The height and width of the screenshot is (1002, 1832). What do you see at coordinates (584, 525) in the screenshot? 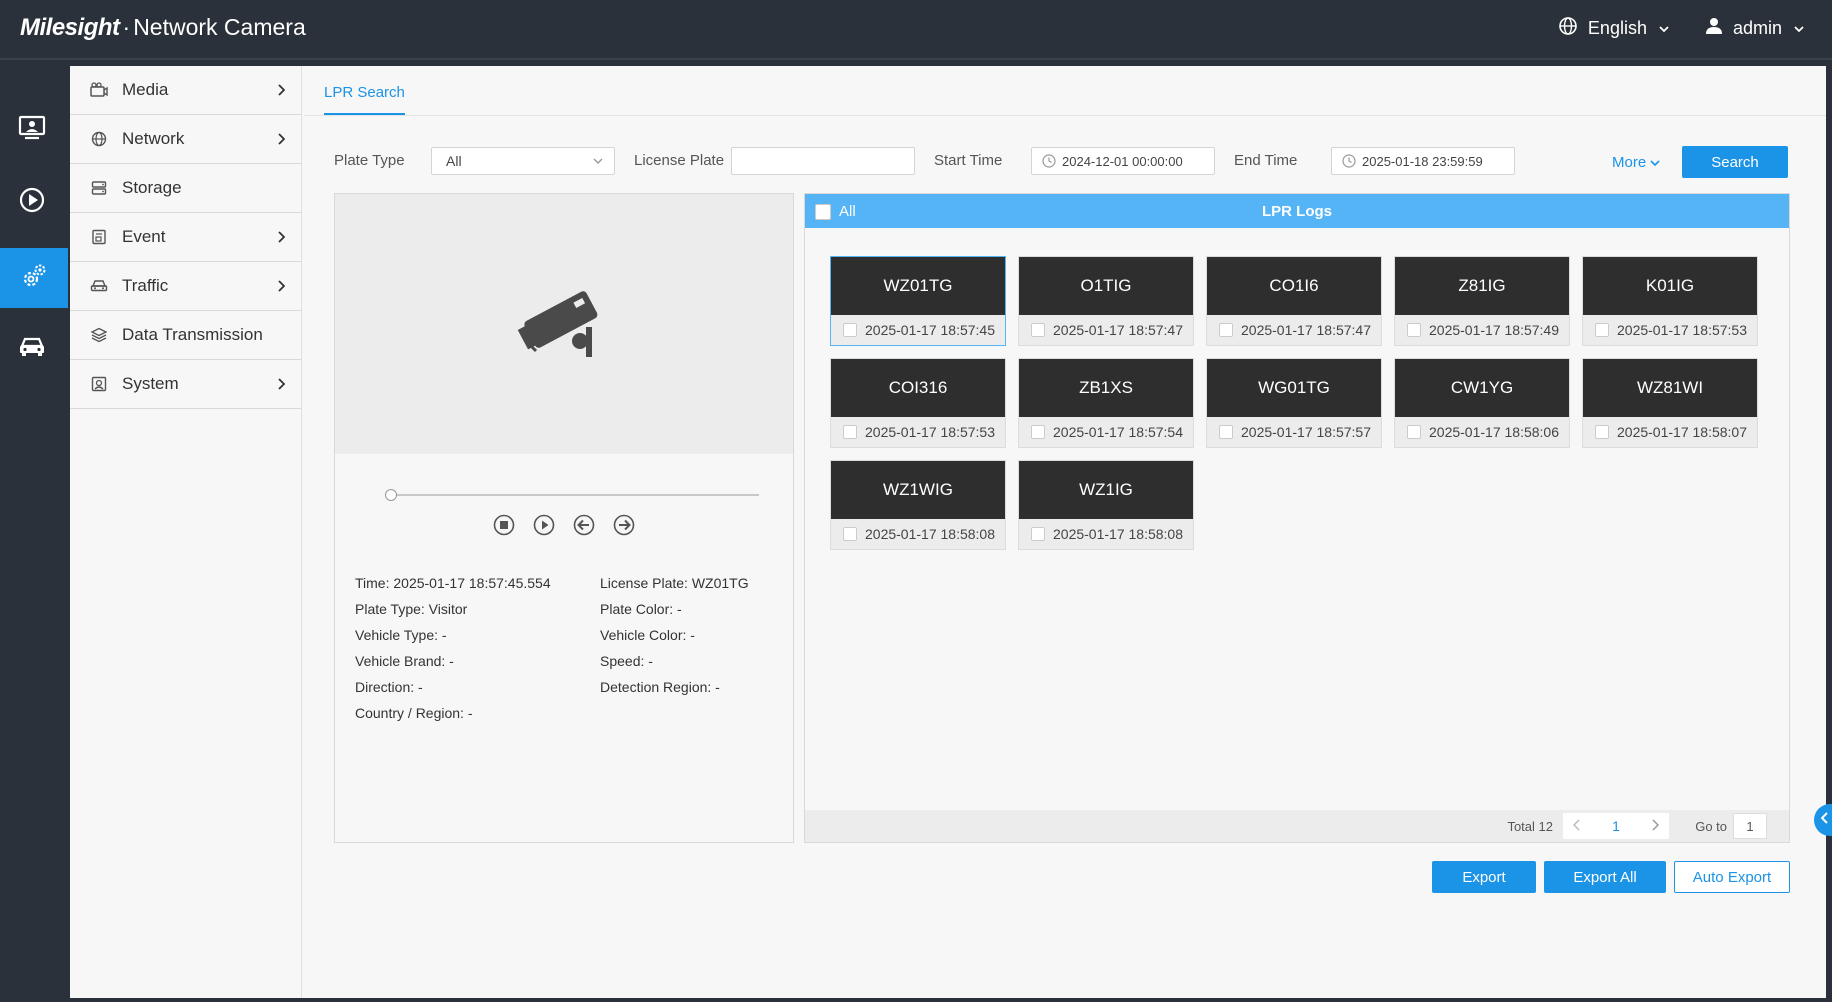
I see `previous-icon` at bounding box center [584, 525].